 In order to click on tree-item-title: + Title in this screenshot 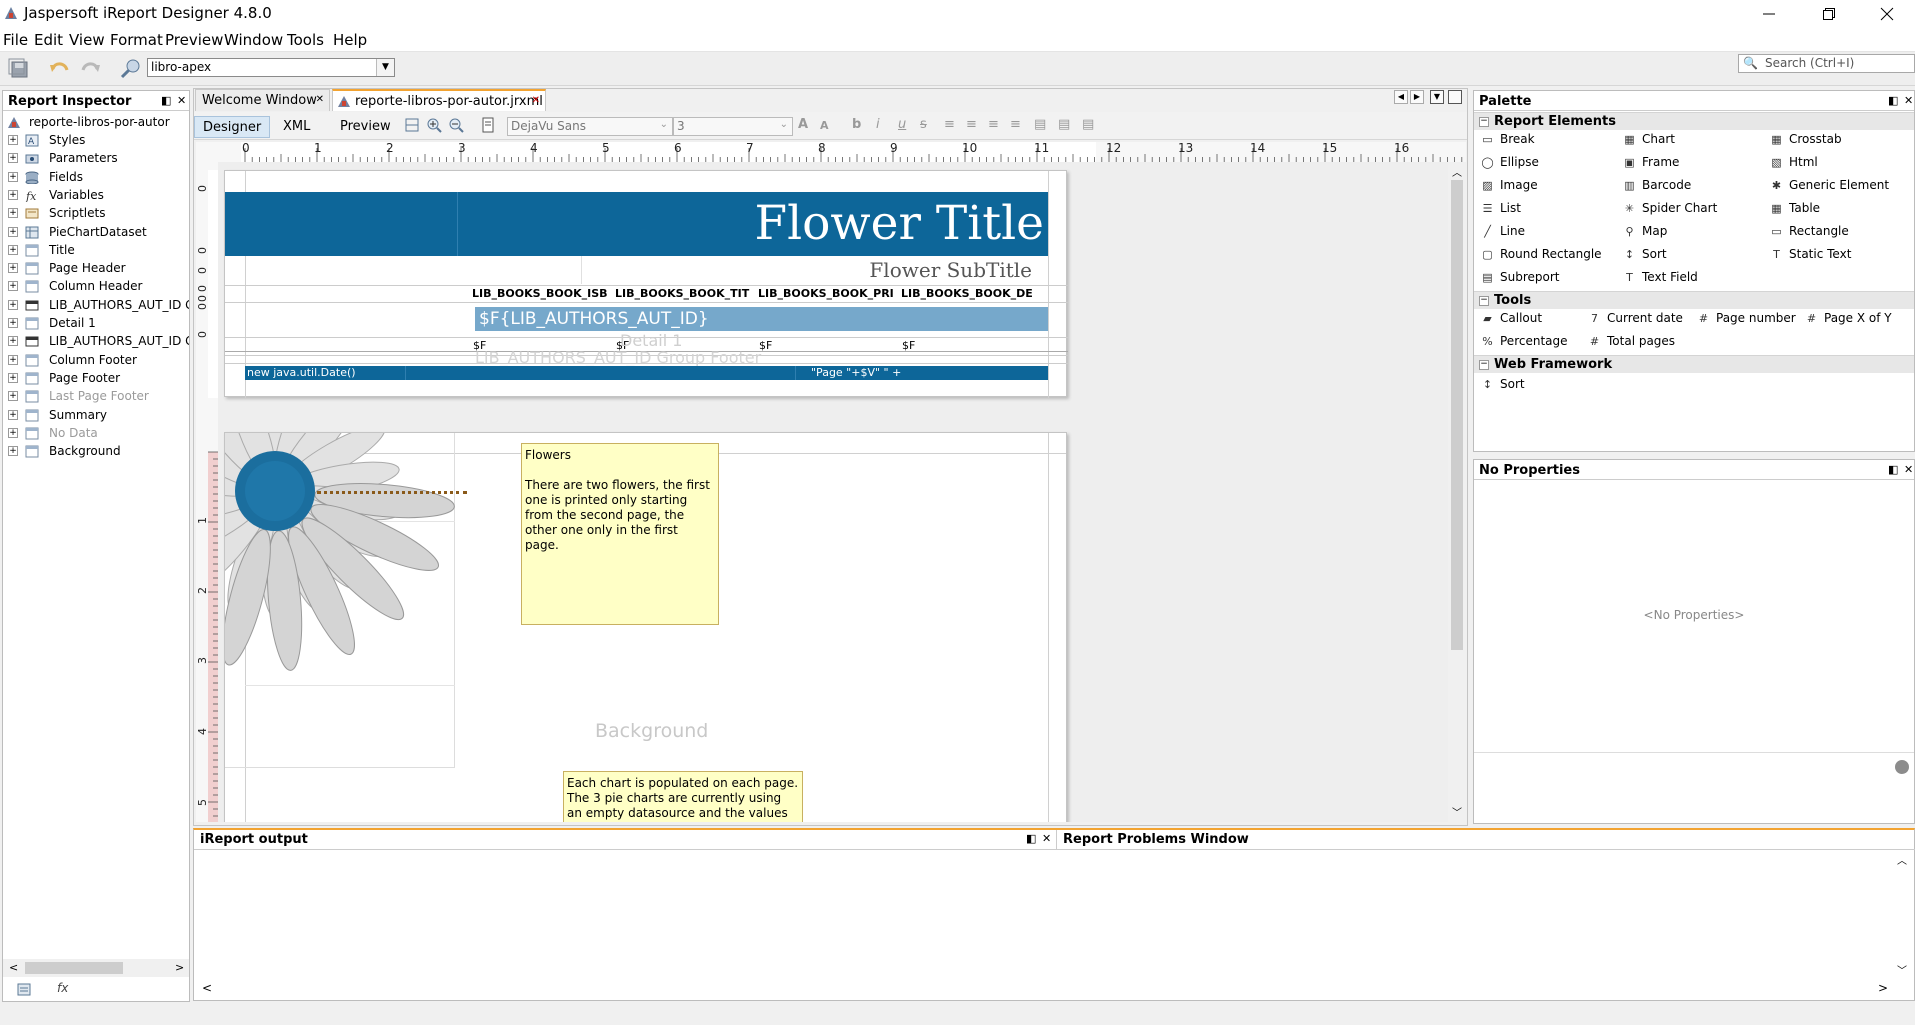, I will do `click(96, 251)`.